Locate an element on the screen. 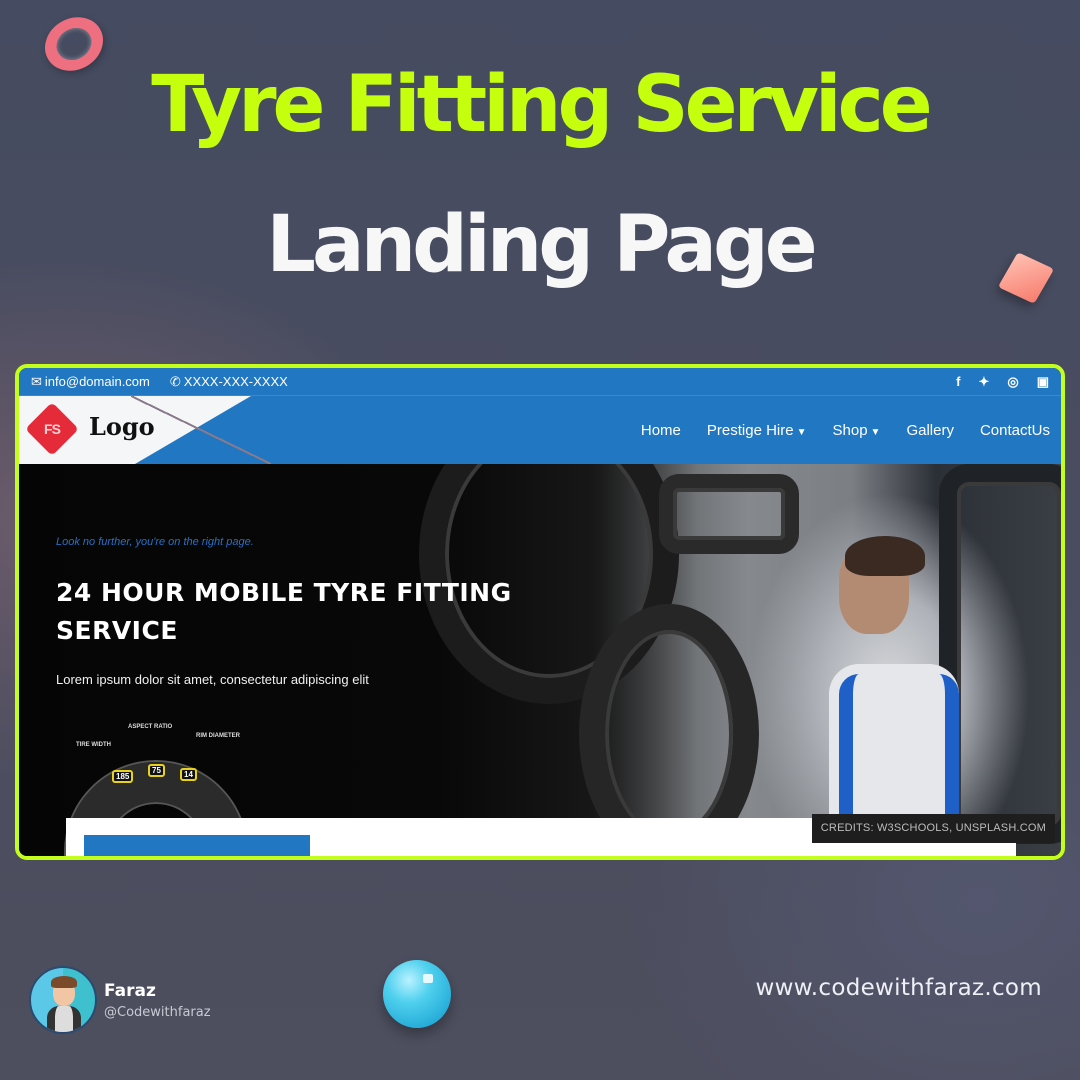 The image size is (1080, 1080). tire-width-label: TIRE WIDTH is located at coordinates (93, 745).